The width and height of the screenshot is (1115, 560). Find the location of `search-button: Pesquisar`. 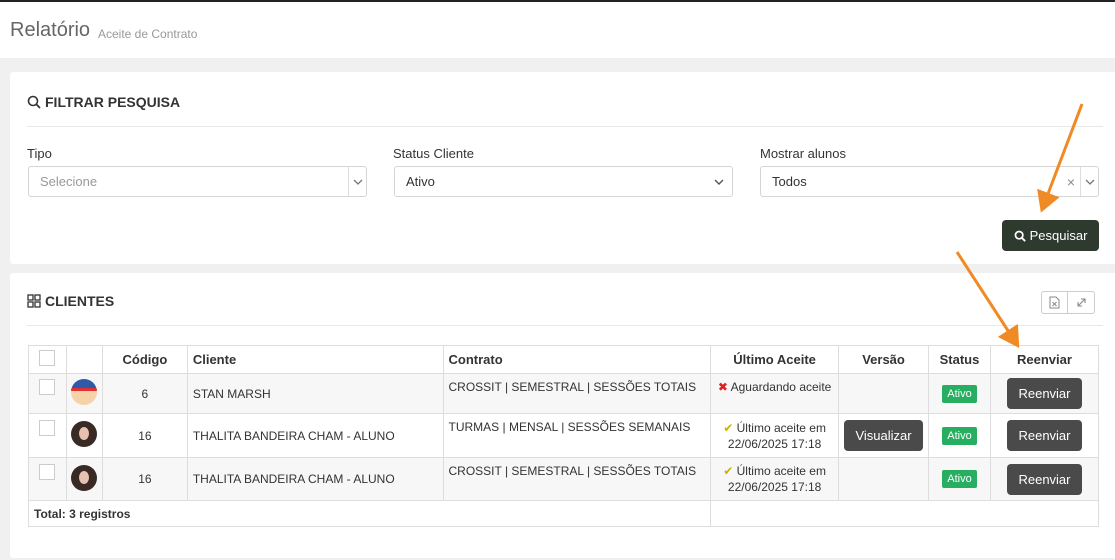

search-button: Pesquisar is located at coordinates (1050, 235).